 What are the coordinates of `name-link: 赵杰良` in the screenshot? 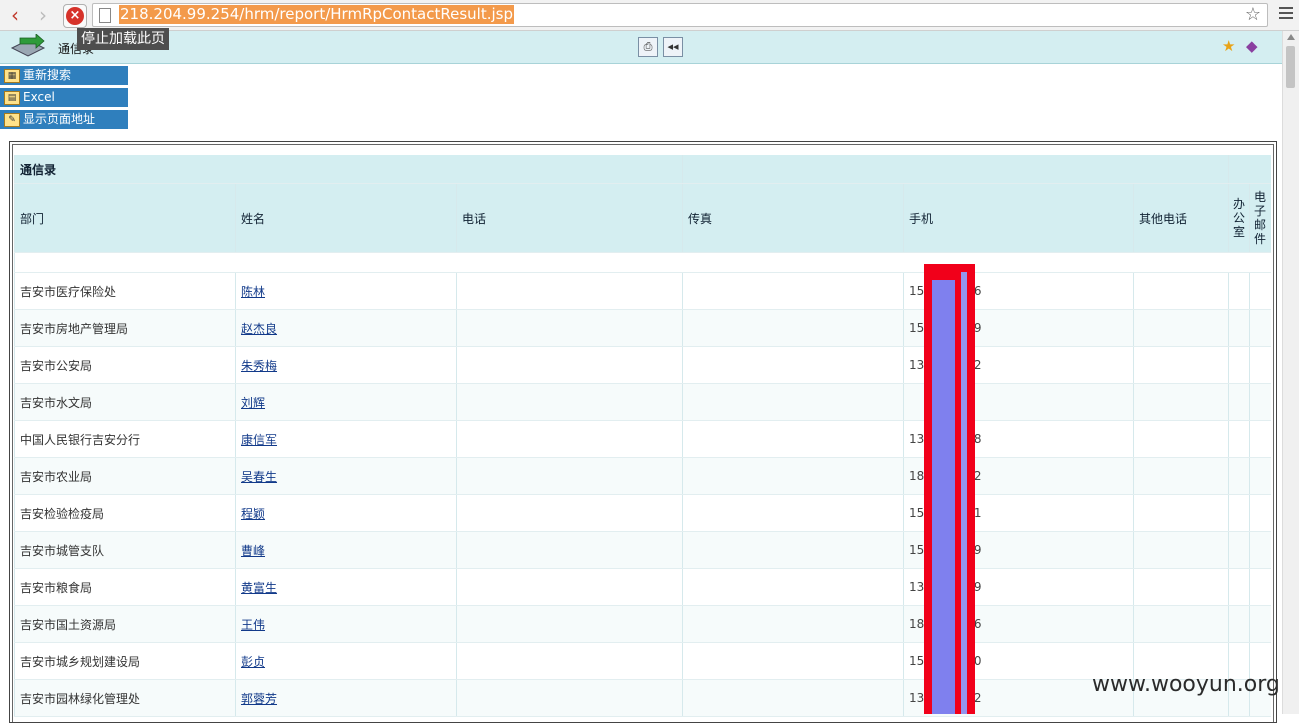 It's located at (259, 329).